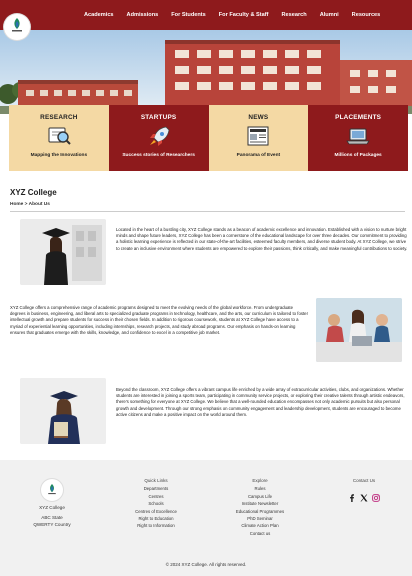  Describe the element at coordinates (158, 117) in the screenshot. I see `card-title: STARTUPS` at that location.